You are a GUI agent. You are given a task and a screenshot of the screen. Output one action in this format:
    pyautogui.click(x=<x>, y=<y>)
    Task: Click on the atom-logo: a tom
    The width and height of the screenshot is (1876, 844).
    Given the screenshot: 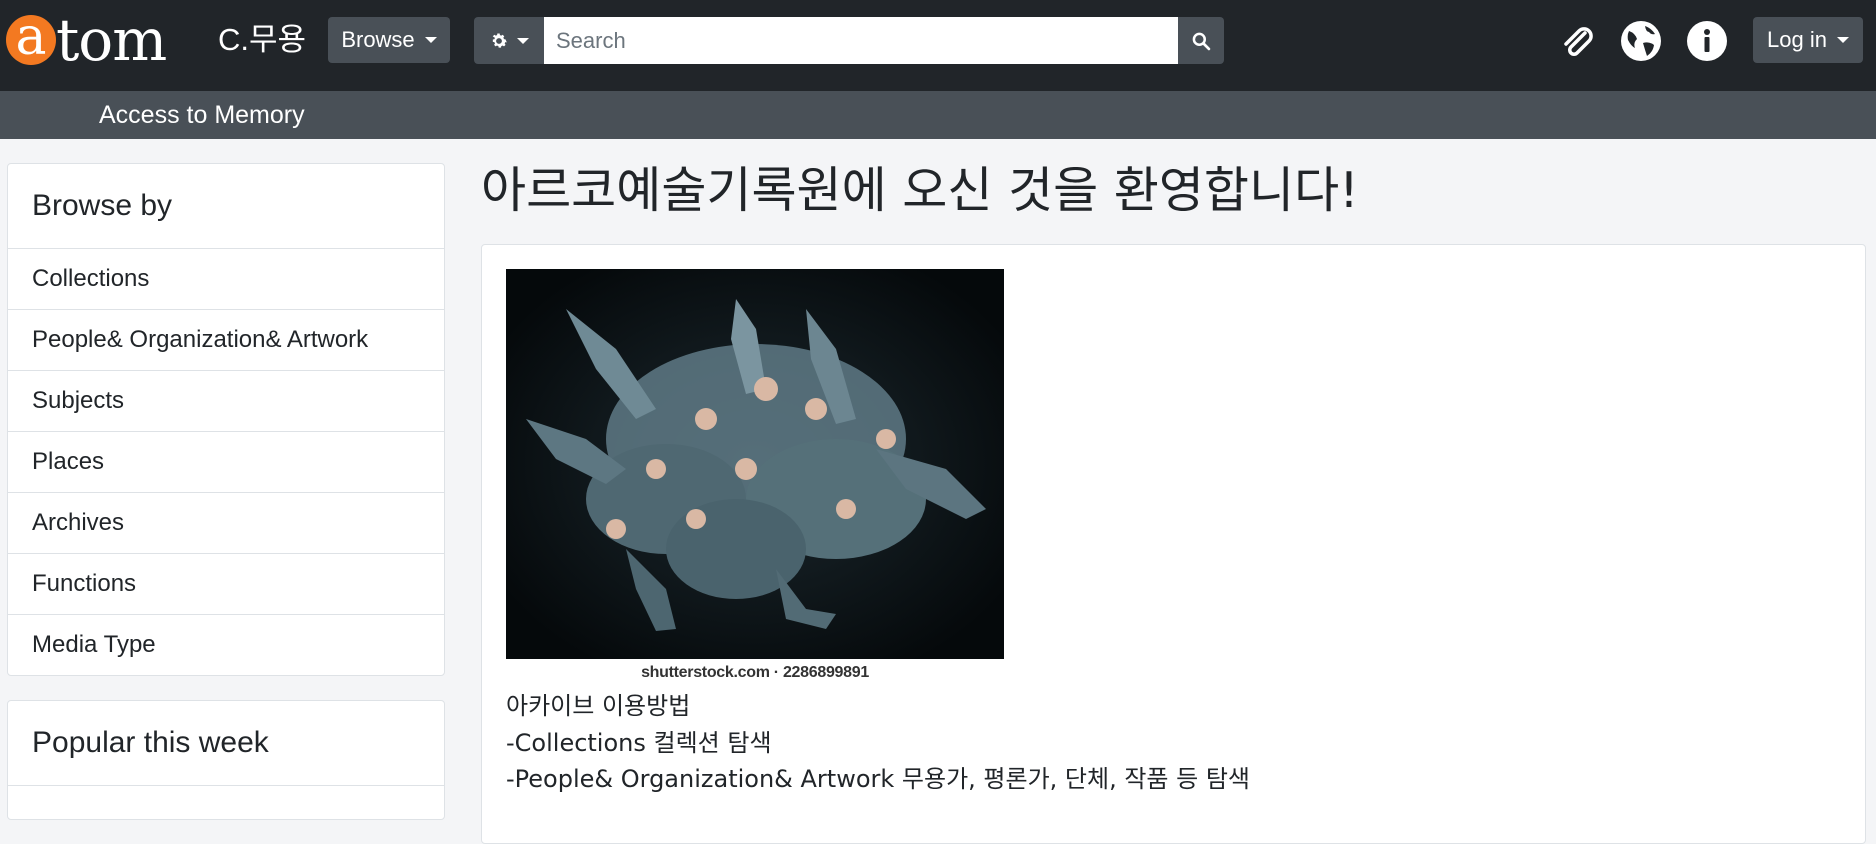 What is the action you would take?
    pyautogui.click(x=86, y=40)
    